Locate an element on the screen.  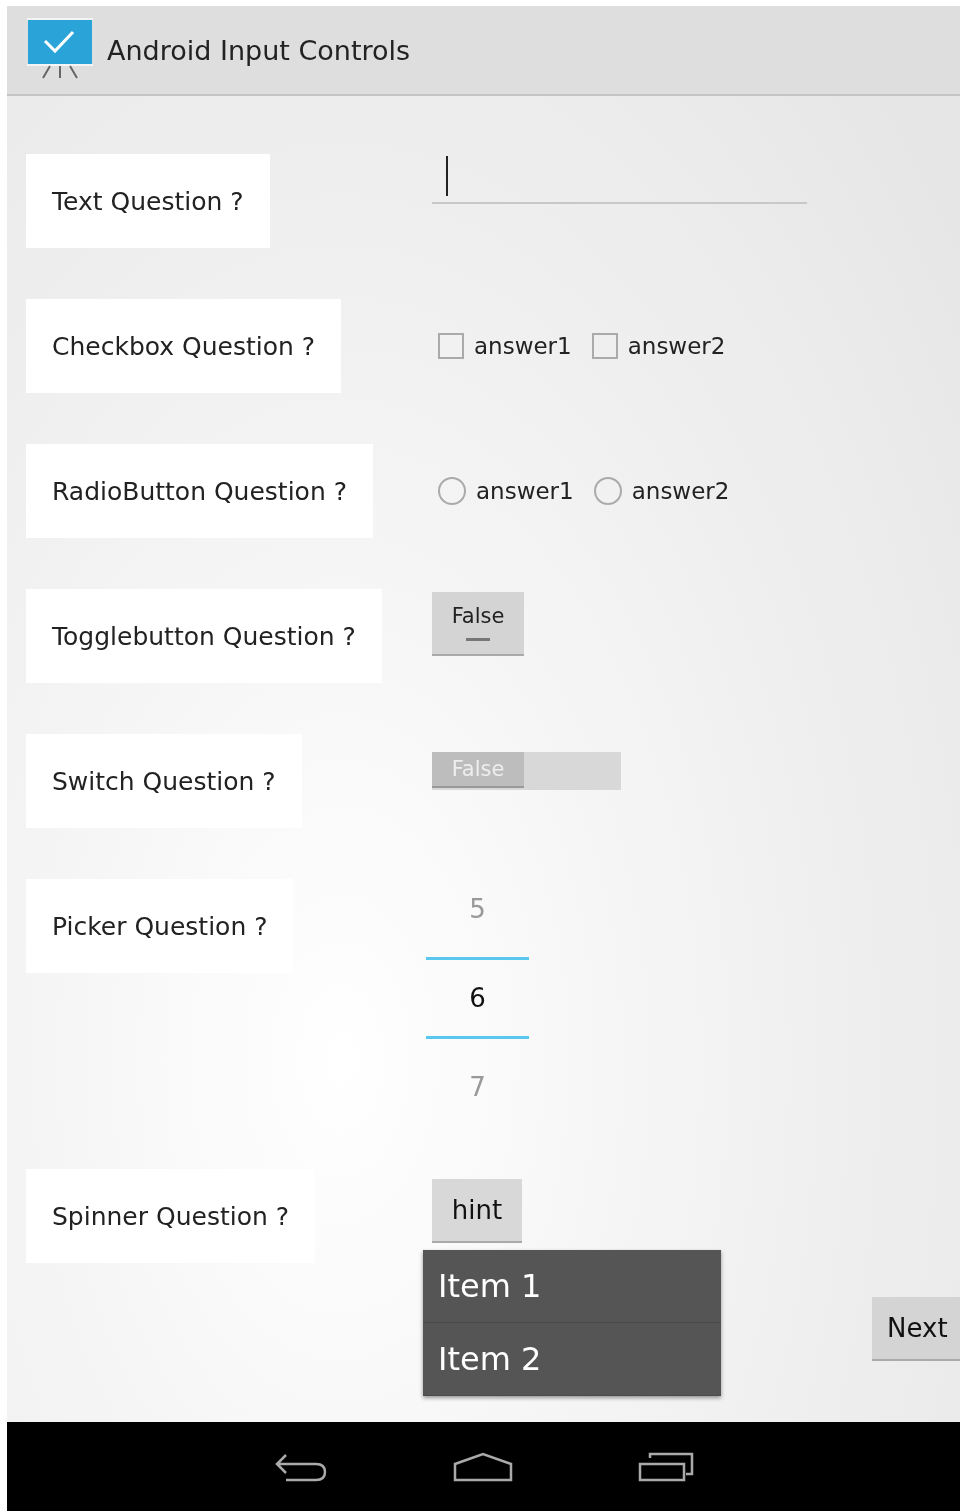
text-cursor is located at coordinates (447, 176).